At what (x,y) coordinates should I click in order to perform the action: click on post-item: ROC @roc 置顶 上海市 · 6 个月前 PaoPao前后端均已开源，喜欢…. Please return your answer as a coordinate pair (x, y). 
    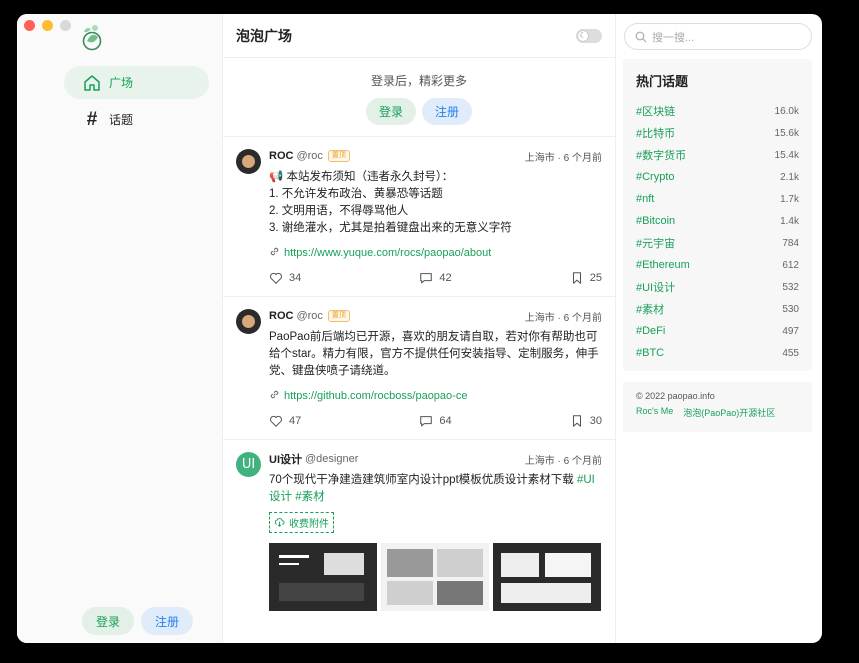
    Looking at the image, I should click on (419, 368).